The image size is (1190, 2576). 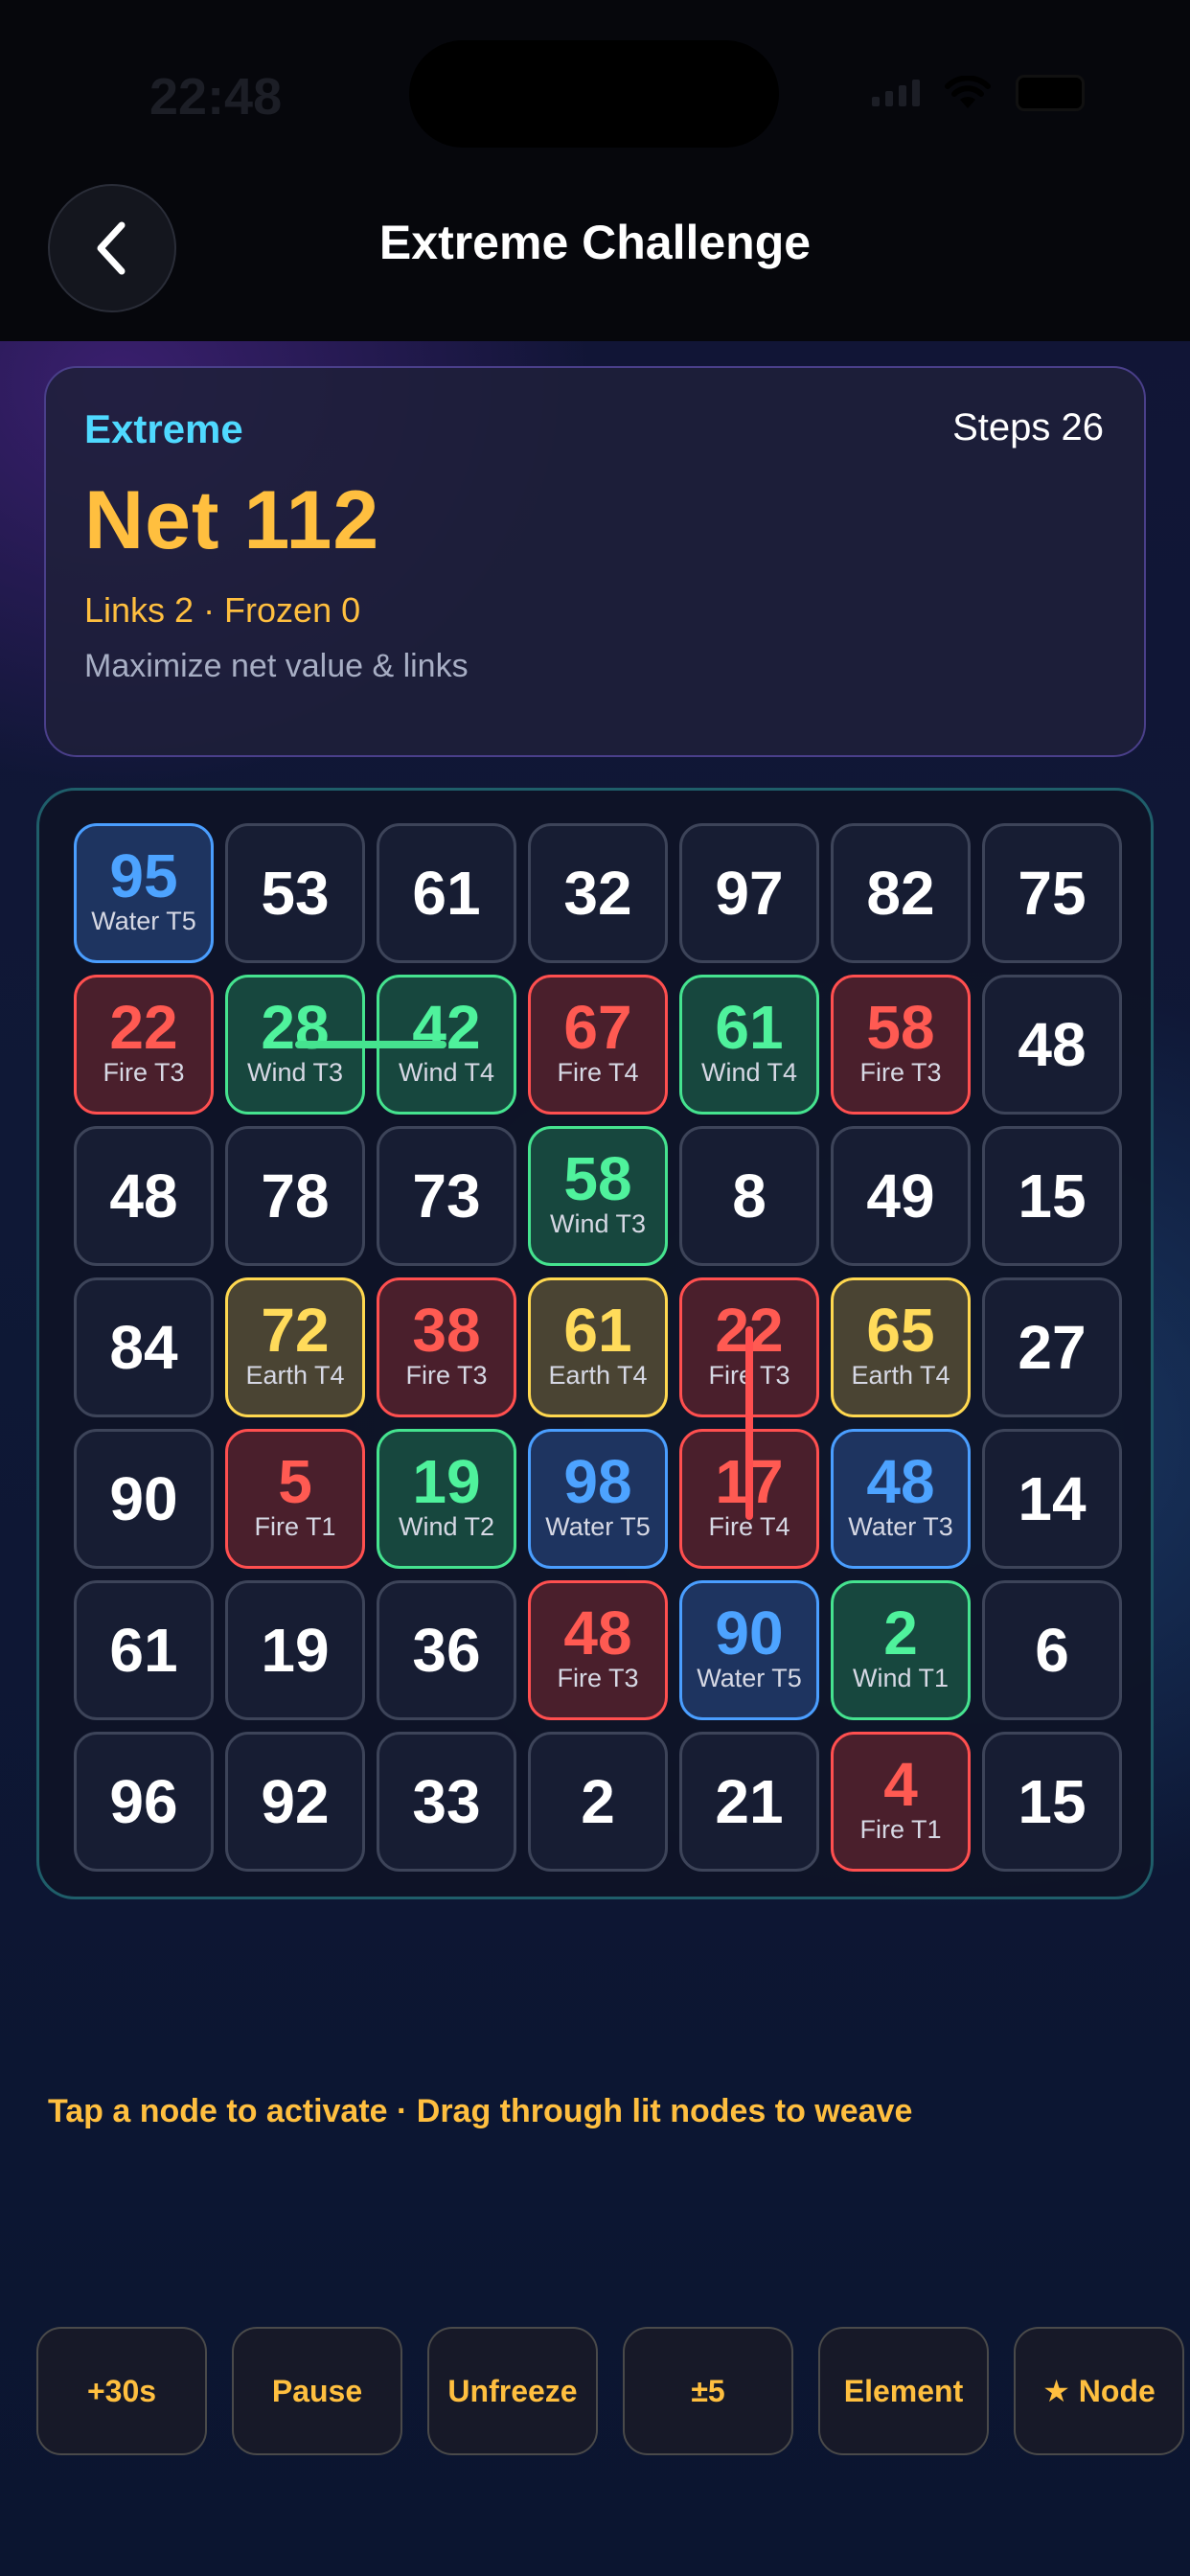 I want to click on node-value: 72, so click(x=295, y=1330).